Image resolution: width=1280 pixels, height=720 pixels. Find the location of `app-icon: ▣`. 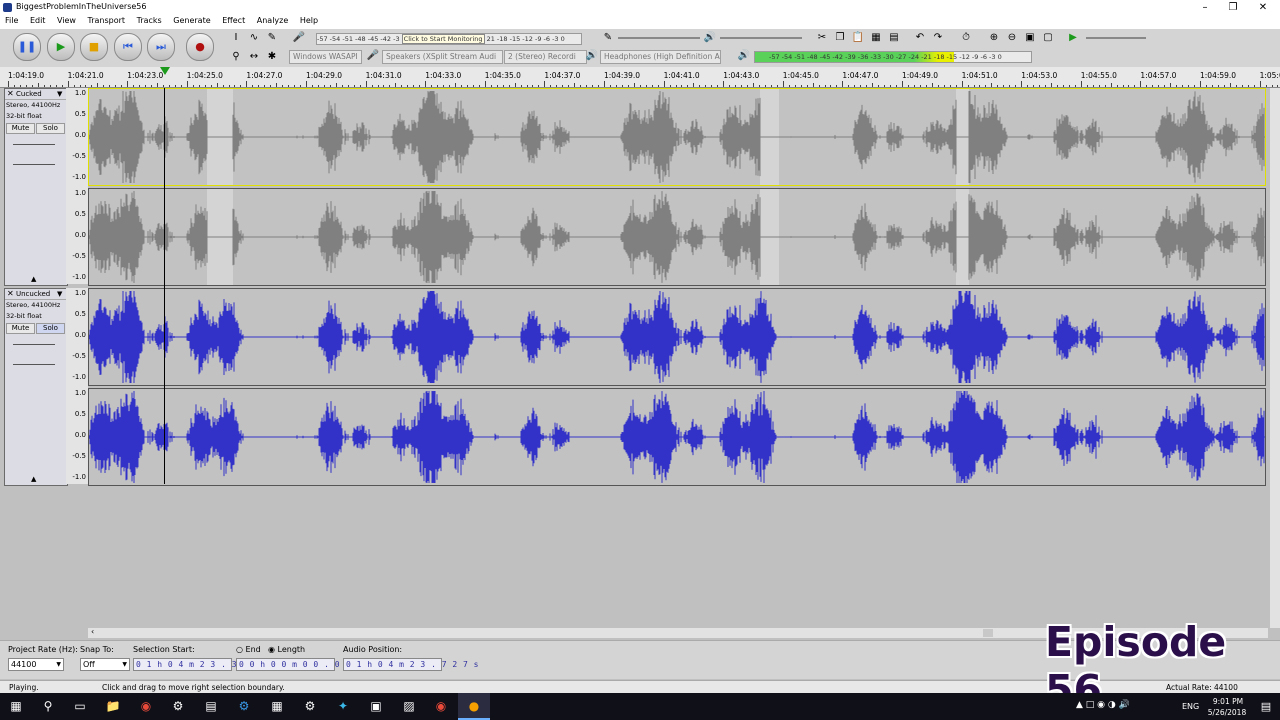

app-icon: ▣ is located at coordinates (376, 706).